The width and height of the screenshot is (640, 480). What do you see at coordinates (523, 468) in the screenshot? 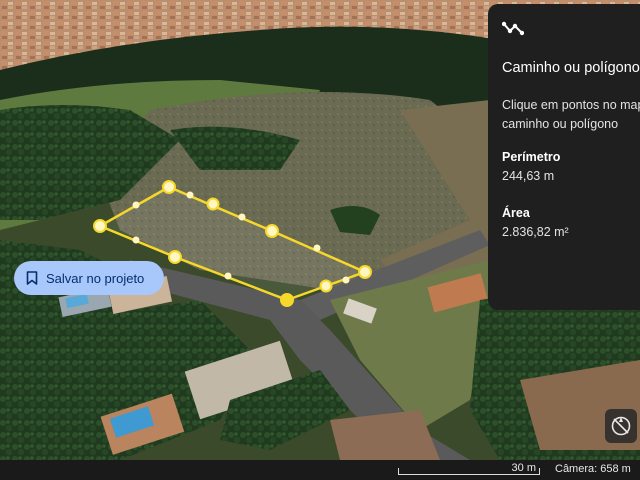
I see `scale-label: 30 m` at bounding box center [523, 468].